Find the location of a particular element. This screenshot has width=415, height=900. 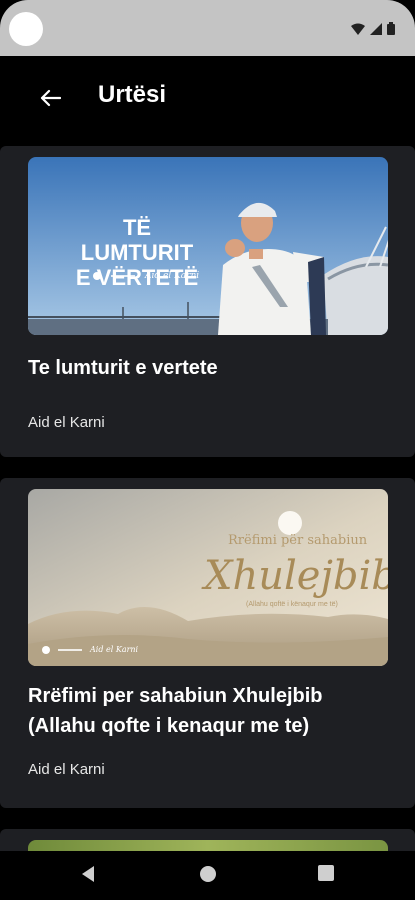

back-button is located at coordinates (50, 98).